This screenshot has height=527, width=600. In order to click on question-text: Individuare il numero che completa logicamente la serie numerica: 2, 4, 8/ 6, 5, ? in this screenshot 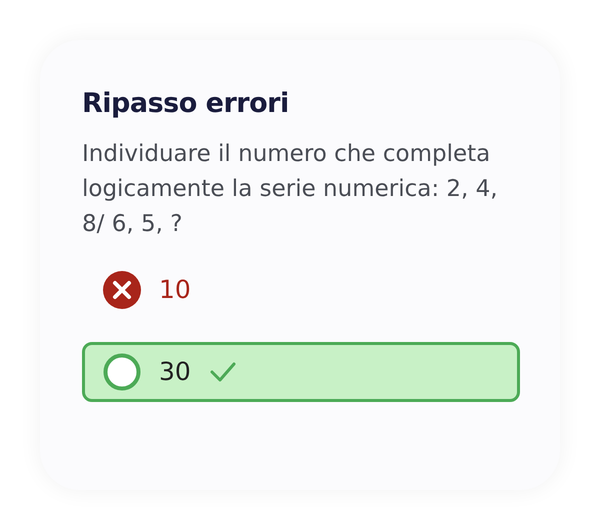, I will do `click(290, 189)`.